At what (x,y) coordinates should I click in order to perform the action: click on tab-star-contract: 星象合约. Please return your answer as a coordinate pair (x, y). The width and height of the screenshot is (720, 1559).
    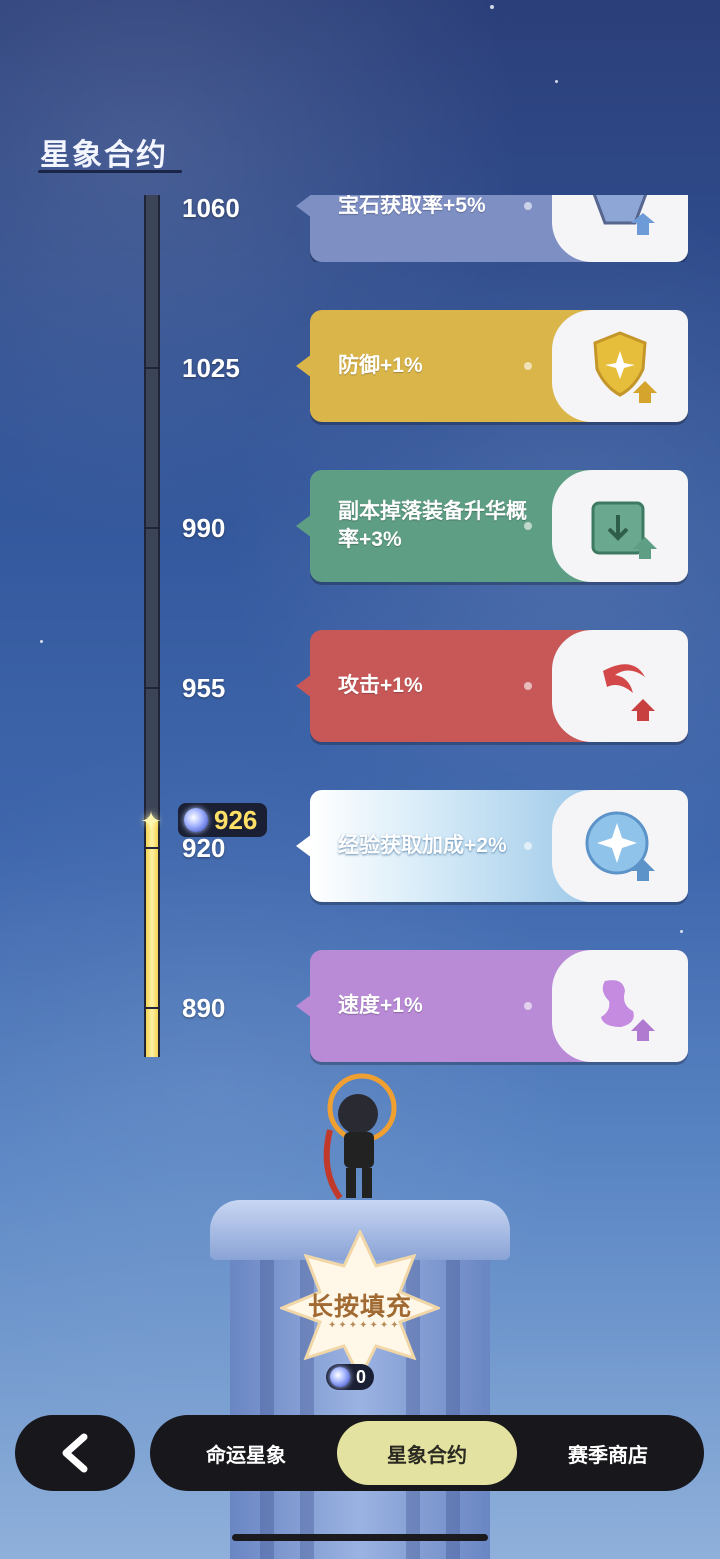
    Looking at the image, I should click on (427, 1453).